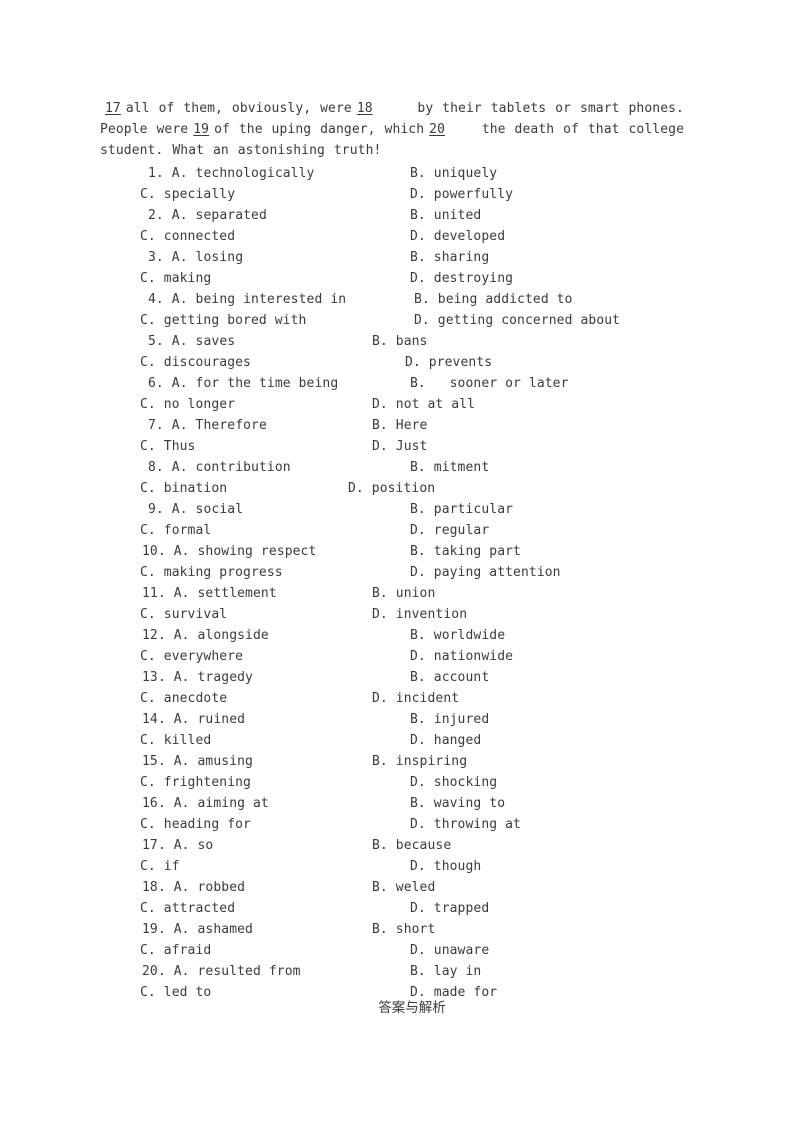  Describe the element at coordinates (160, 866) in the screenshot. I see `option-c-17: C. if` at that location.